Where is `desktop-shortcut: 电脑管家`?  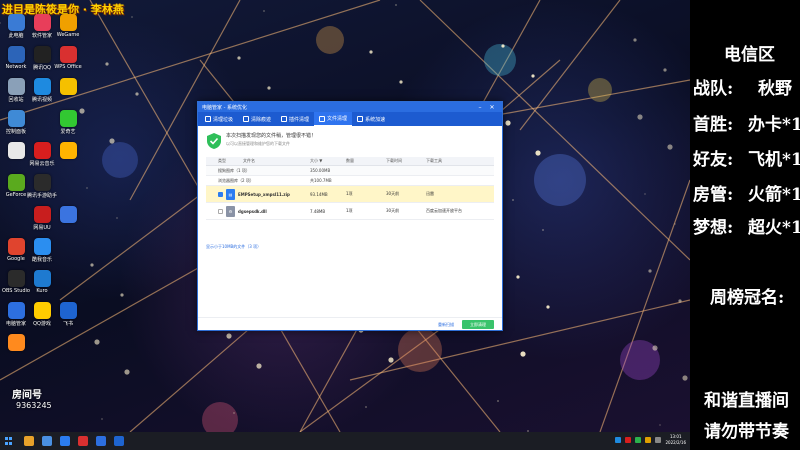 desktop-shortcut: 电脑管家 is located at coordinates (16, 318).